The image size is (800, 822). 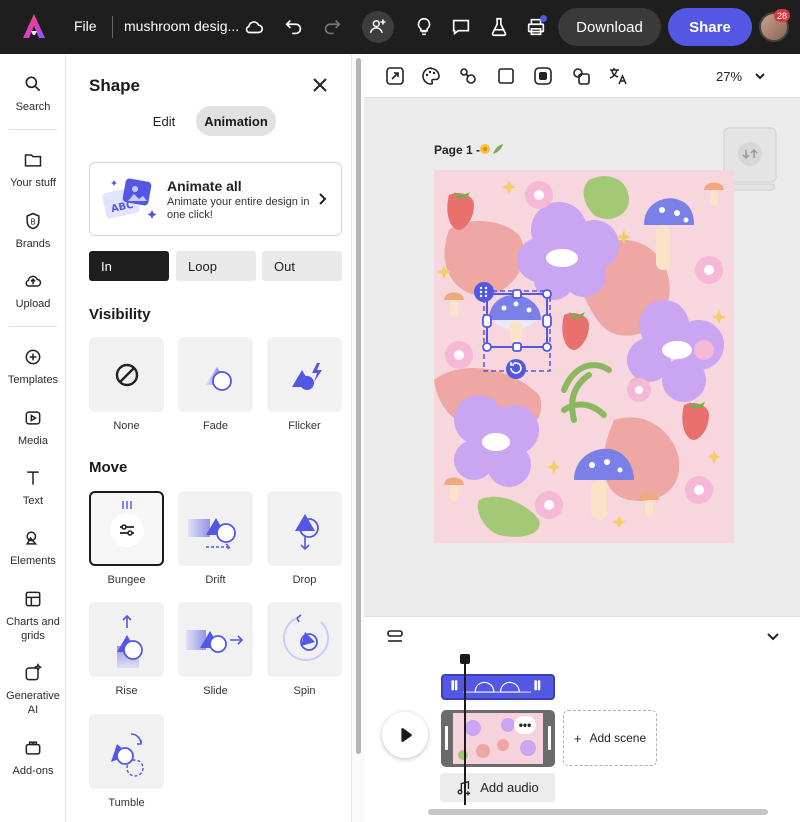 I want to click on animation-label: None, so click(x=126, y=426).